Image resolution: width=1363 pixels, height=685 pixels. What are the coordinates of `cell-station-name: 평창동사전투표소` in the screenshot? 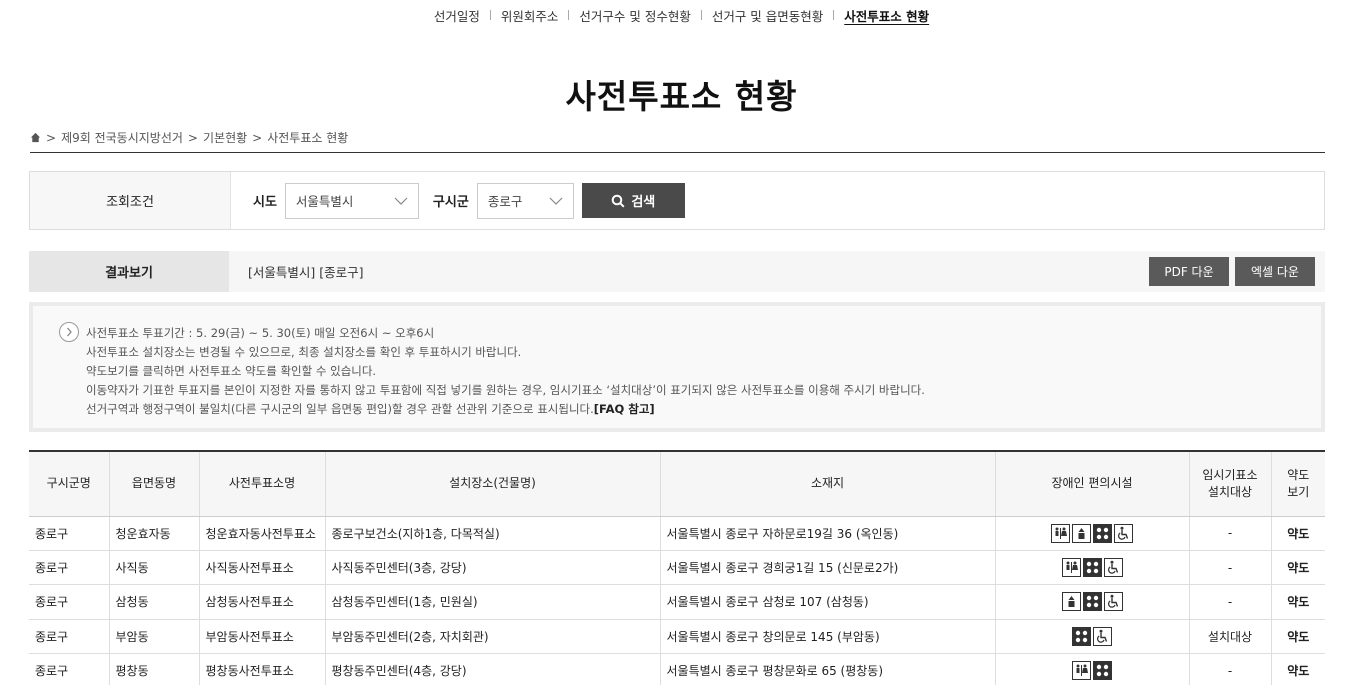 It's located at (262, 669).